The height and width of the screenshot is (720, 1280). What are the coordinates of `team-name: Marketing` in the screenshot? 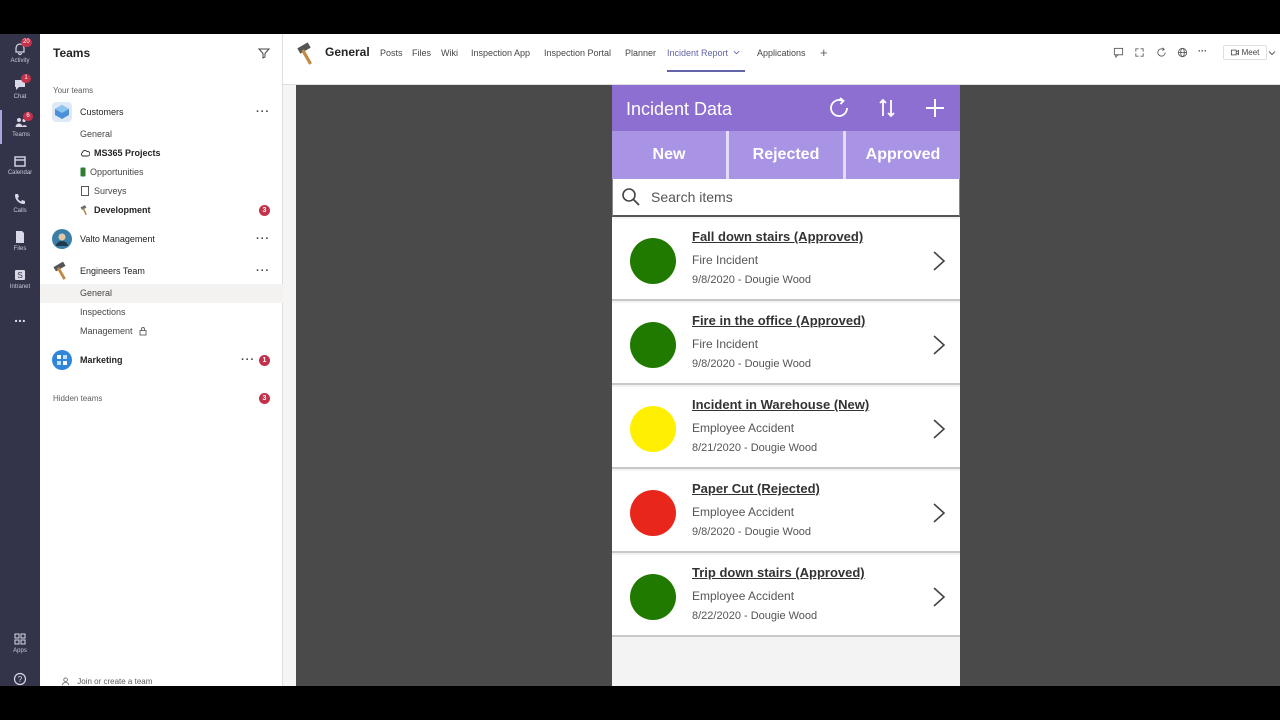 It's located at (101, 360).